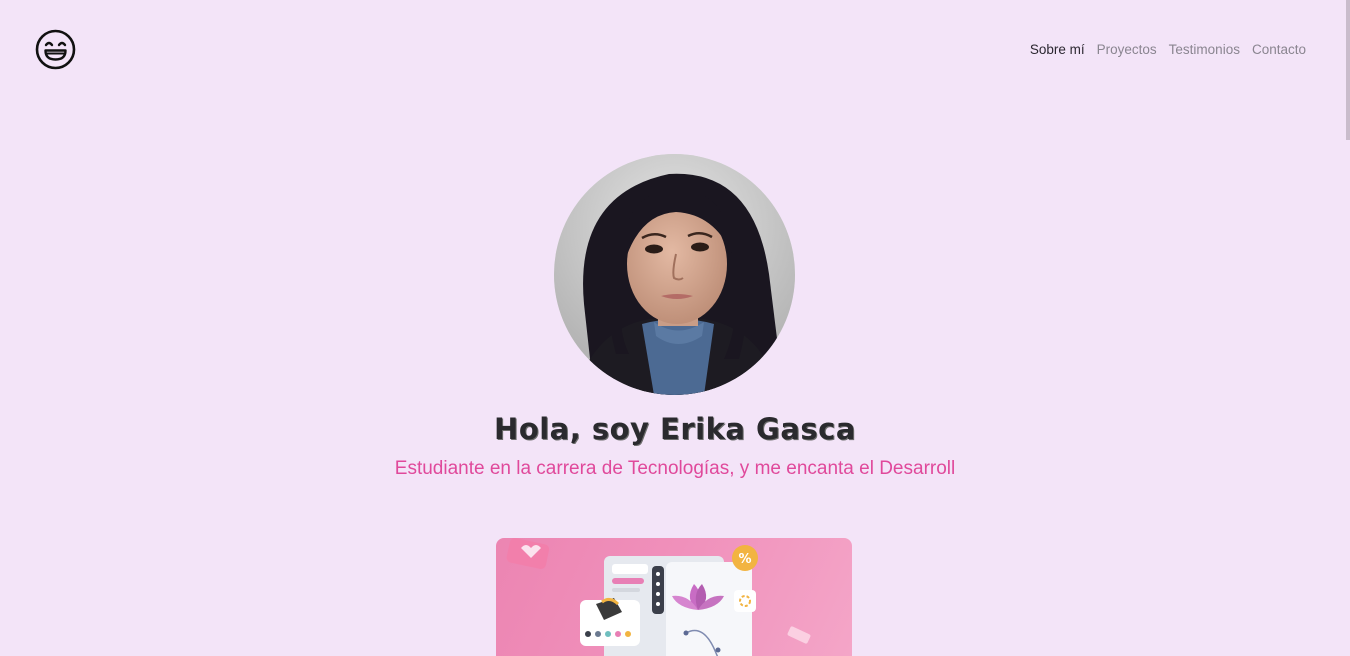 The image size is (1350, 656). What do you see at coordinates (674, 597) in the screenshot?
I see `project-card-image: %` at bounding box center [674, 597].